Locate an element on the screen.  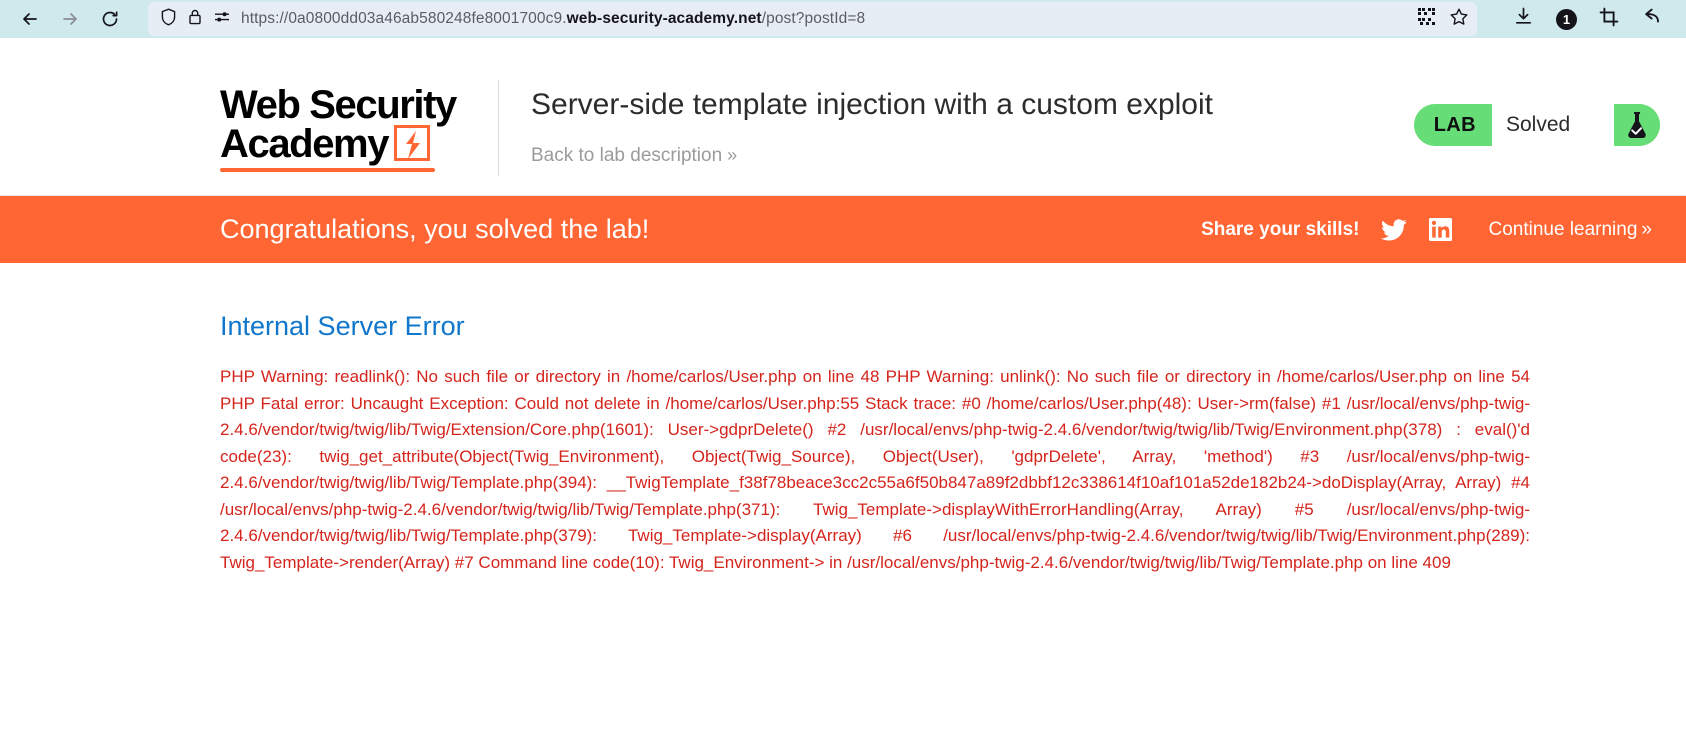
continue-learning-link: Continue learning» is located at coordinates (1569, 229).